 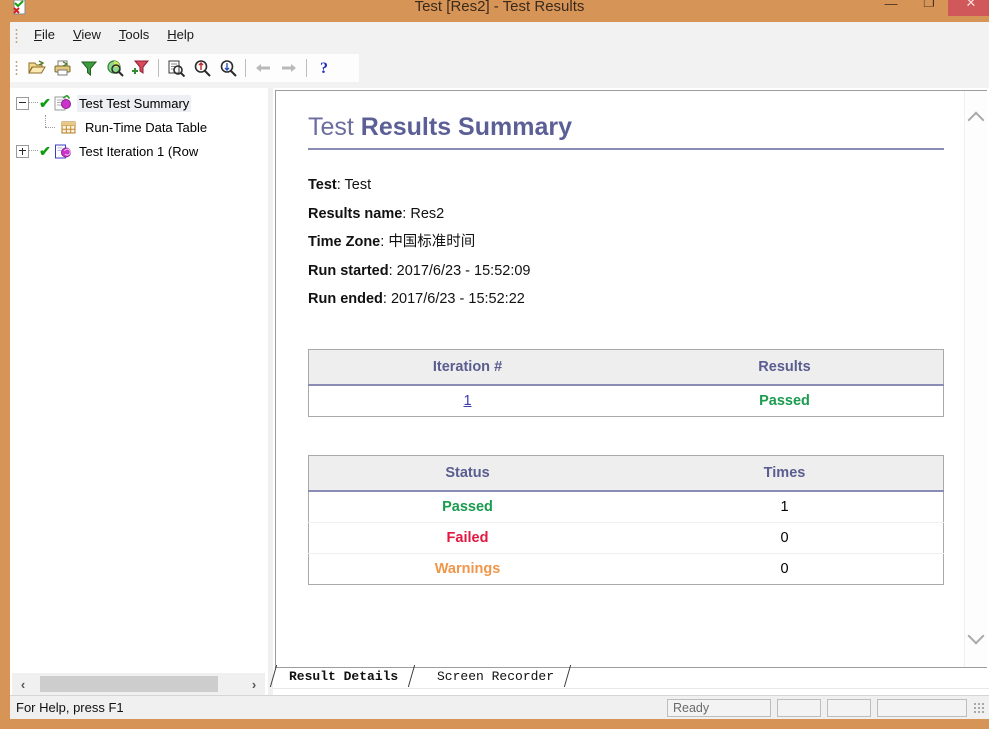 What do you see at coordinates (180, 34) in the screenshot?
I see `menu-item-help: Help` at bounding box center [180, 34].